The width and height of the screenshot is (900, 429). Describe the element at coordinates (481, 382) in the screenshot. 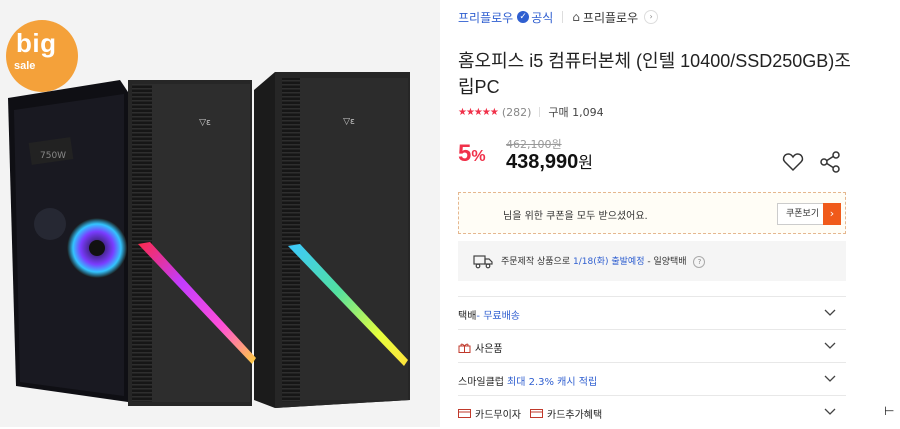

I see `smileclub-label: 스마일클럽` at that location.